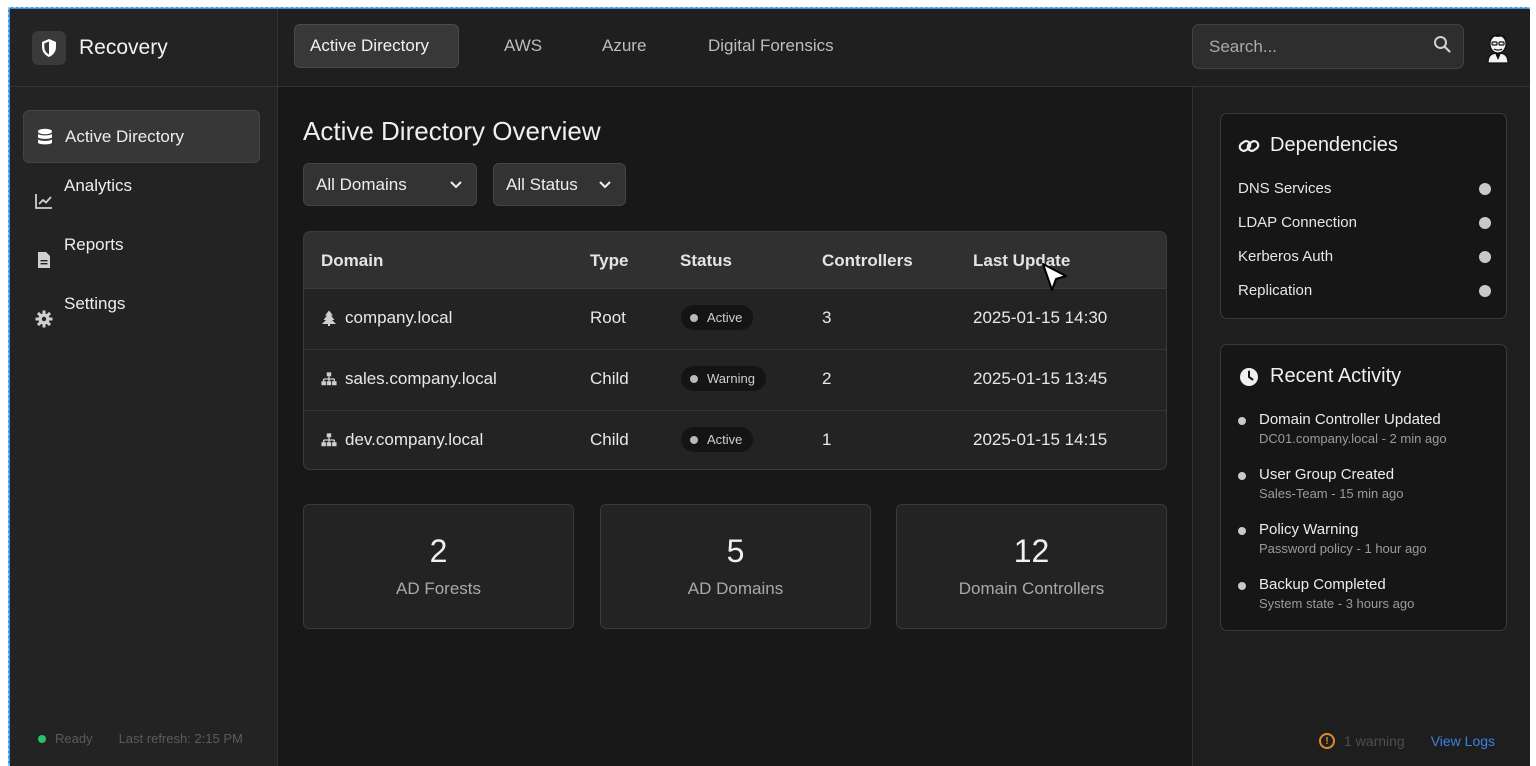 This screenshot has height=766, width=1536. I want to click on stat-value: 5, so click(735, 551).